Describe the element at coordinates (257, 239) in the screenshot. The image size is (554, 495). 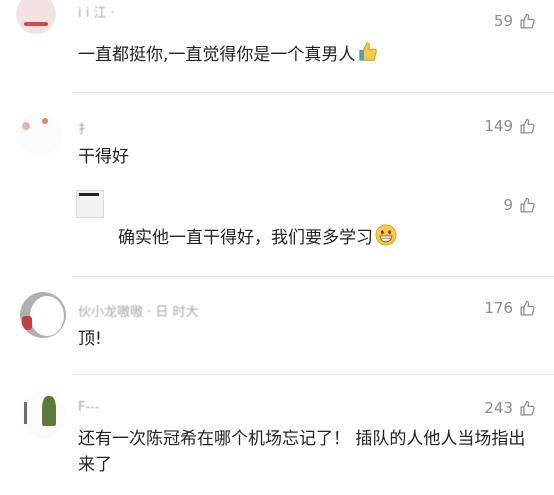
I see `reply-text: 确实他一直干得好，我们要多学习` at that location.